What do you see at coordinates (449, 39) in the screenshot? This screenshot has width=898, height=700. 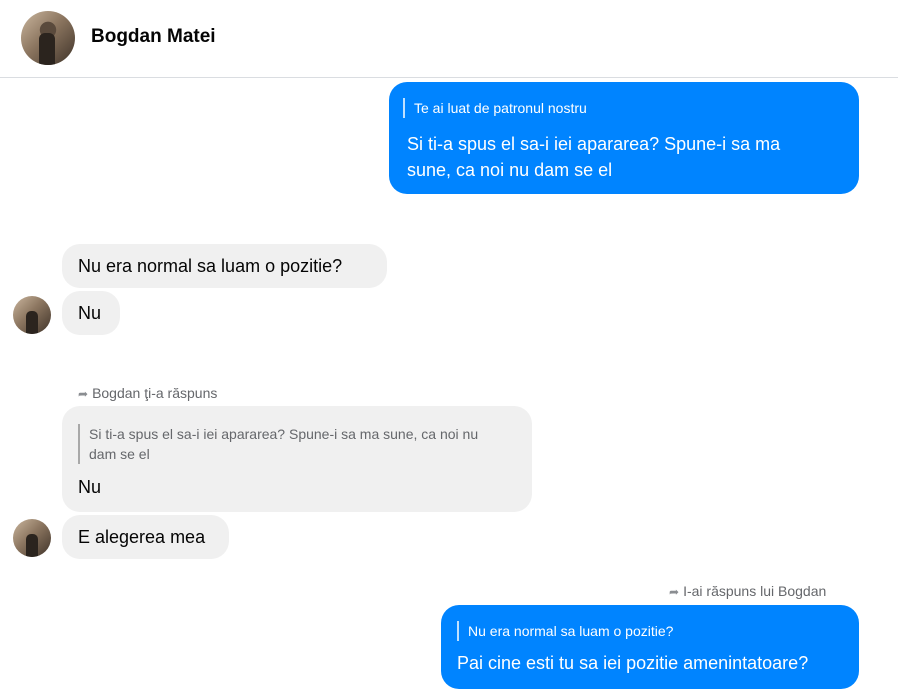 I see `chat-header: Bogdan Matei` at bounding box center [449, 39].